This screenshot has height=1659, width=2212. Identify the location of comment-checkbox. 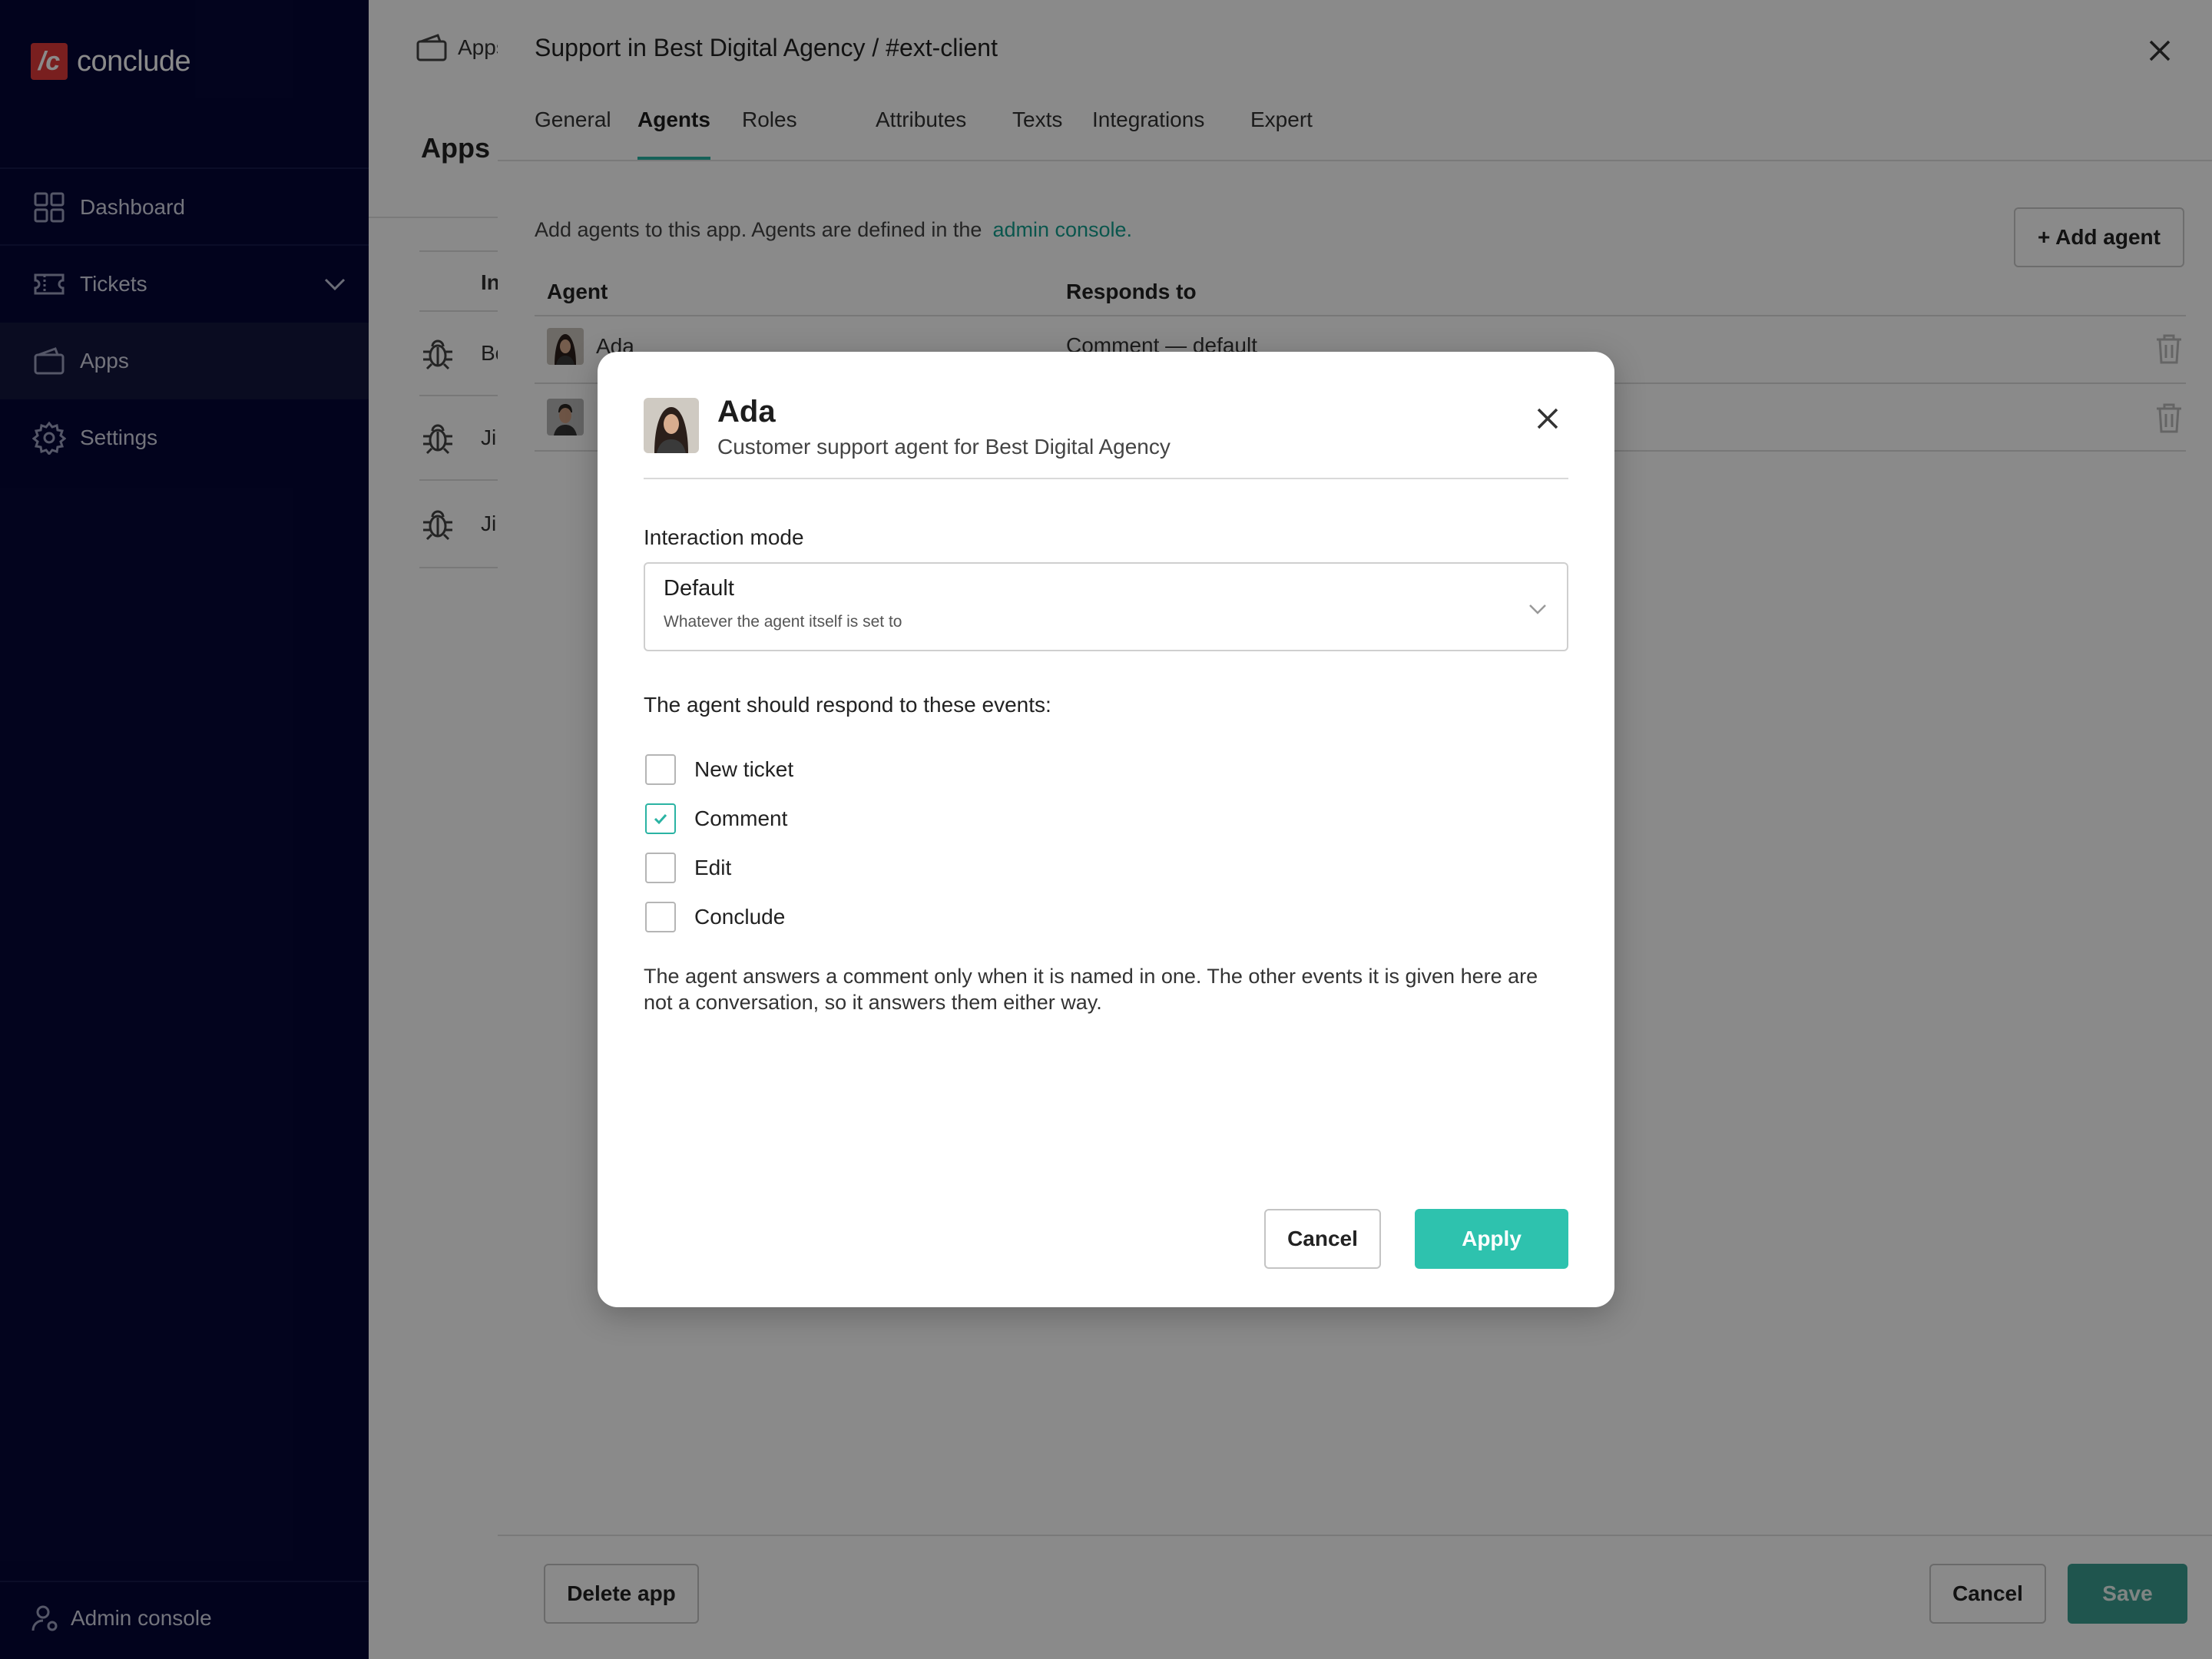
(661, 819).